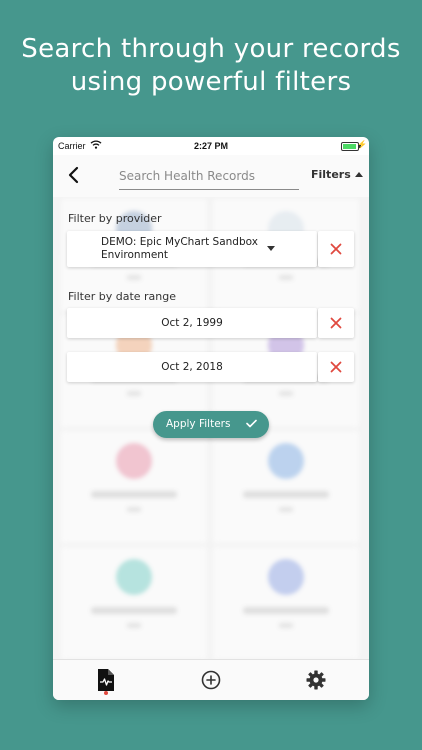  Describe the element at coordinates (115, 218) in the screenshot. I see `provider-filter-label: Filter by provider` at that location.